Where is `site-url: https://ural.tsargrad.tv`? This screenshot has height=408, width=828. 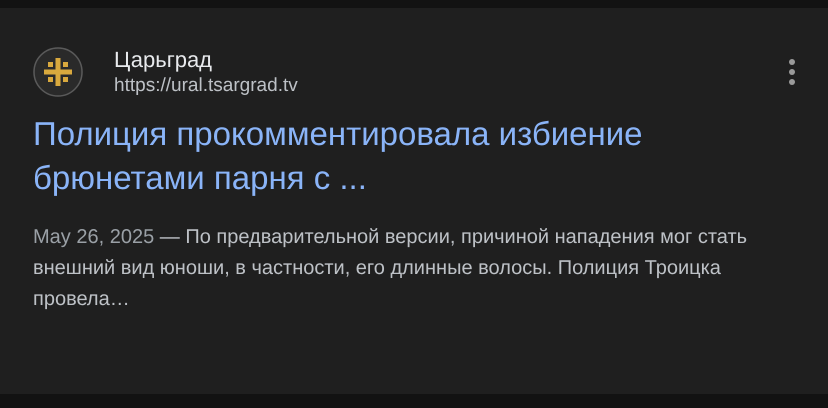
site-url: https://ural.tsargrad.tv is located at coordinates (206, 86).